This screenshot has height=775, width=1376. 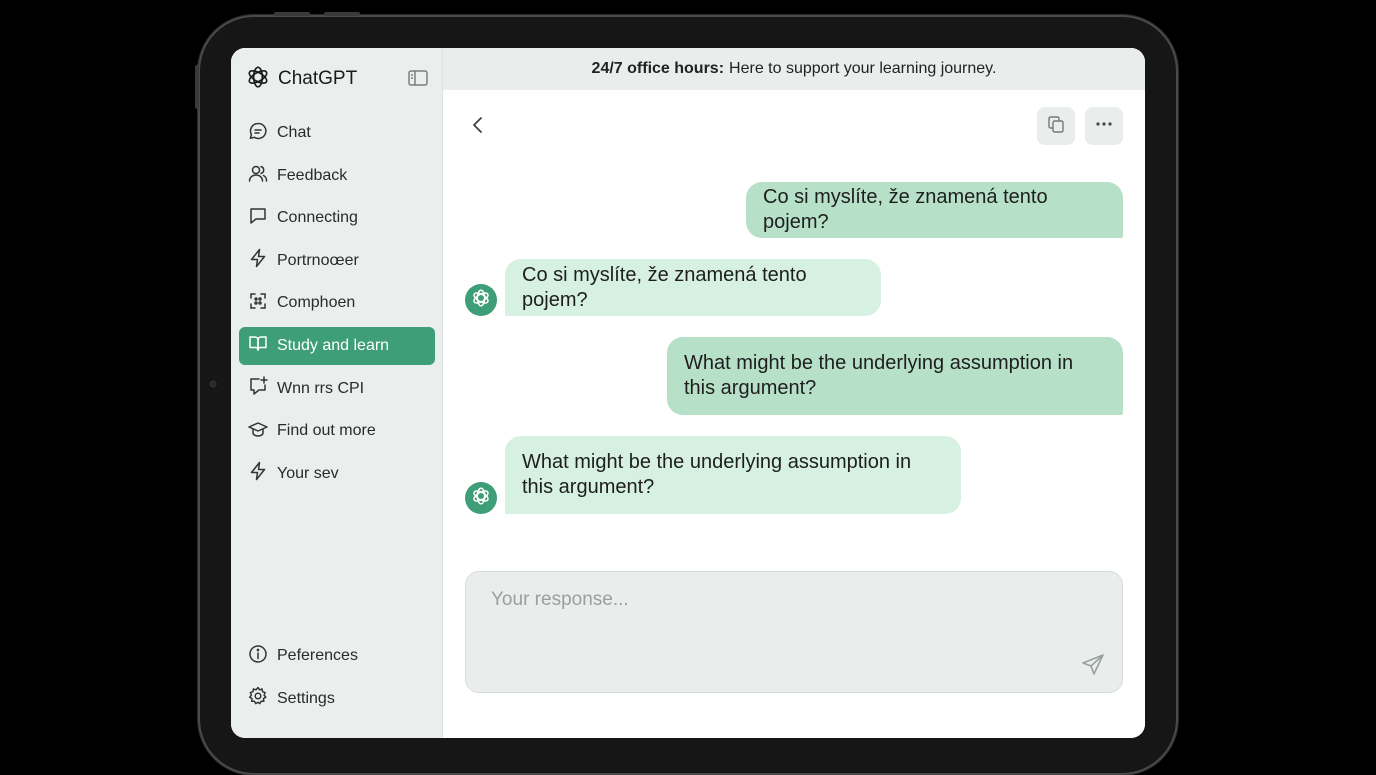 What do you see at coordinates (258, 431) in the screenshot?
I see `graduation-cap-icon` at bounding box center [258, 431].